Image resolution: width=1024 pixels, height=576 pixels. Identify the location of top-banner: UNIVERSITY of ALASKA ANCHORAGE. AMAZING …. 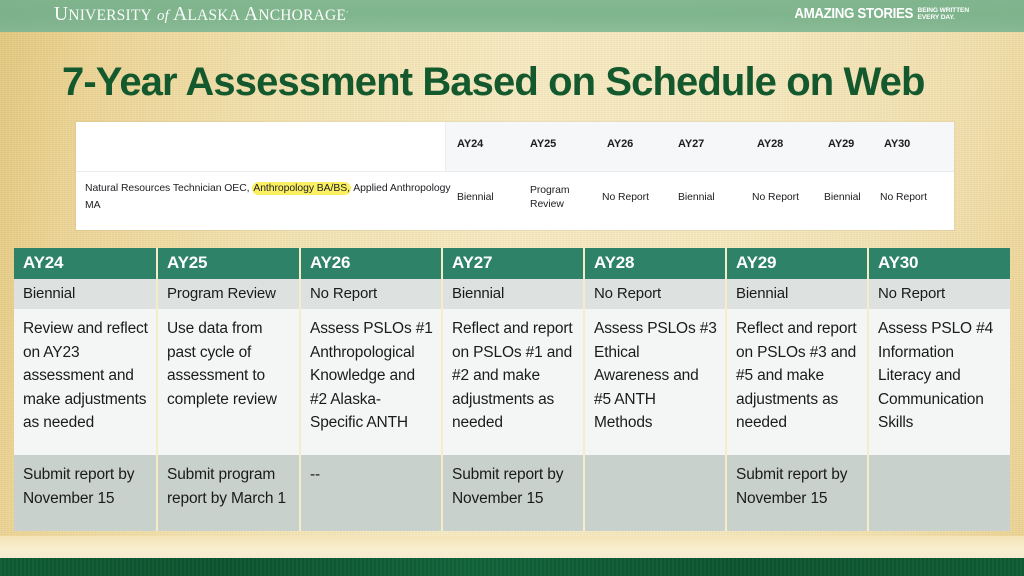
(512, 16).